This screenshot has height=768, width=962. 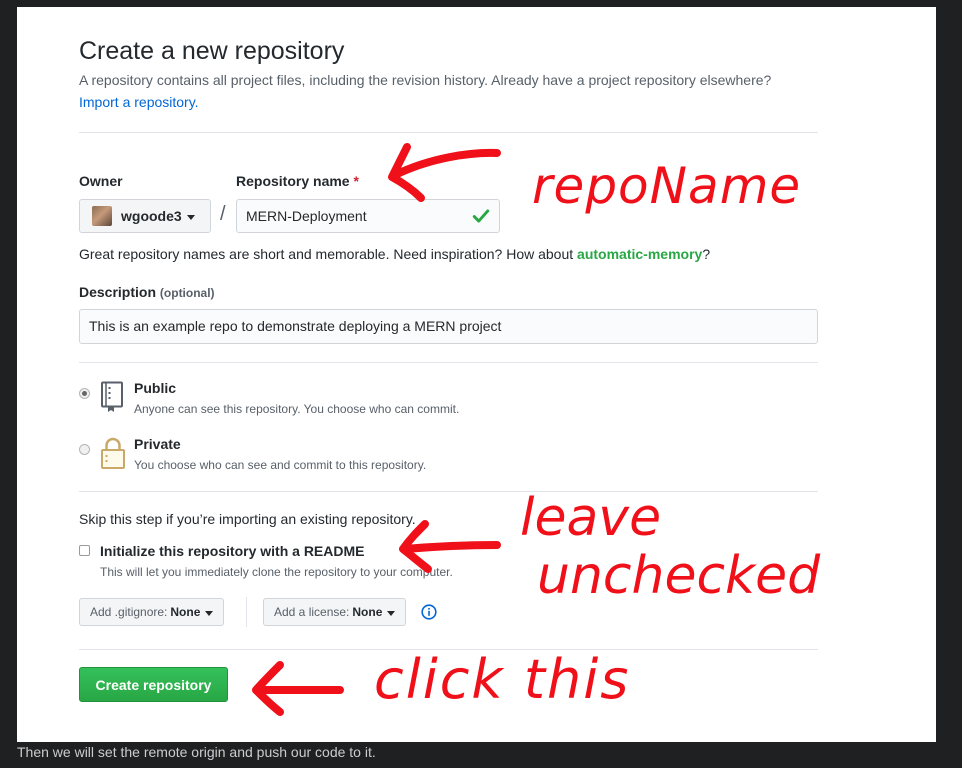 What do you see at coordinates (112, 396) in the screenshot?
I see `repo-book-icon` at bounding box center [112, 396].